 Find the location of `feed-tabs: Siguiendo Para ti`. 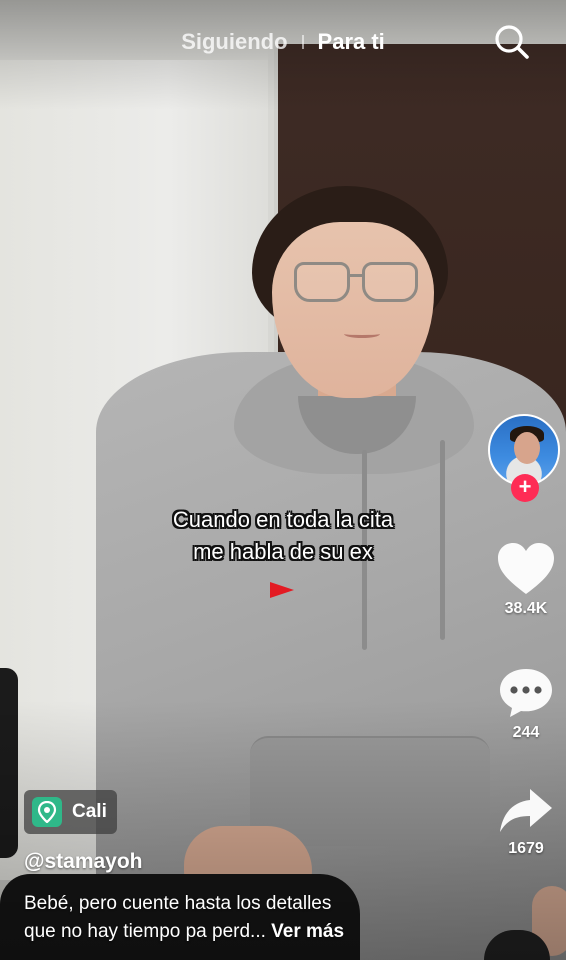

feed-tabs: Siguiendo Para ti is located at coordinates (283, 41).